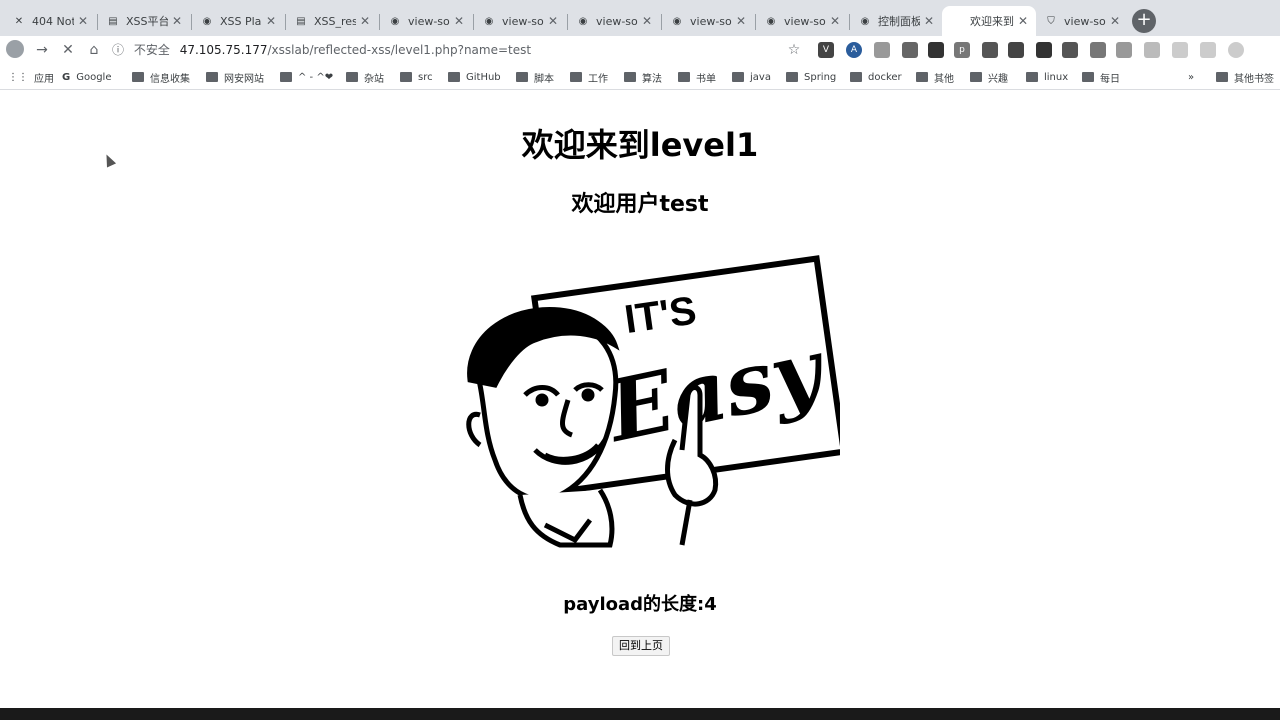 This screenshot has width=1280, height=720. Describe the element at coordinates (301, 21) in the screenshot. I see `page-icon: ▤` at that location.